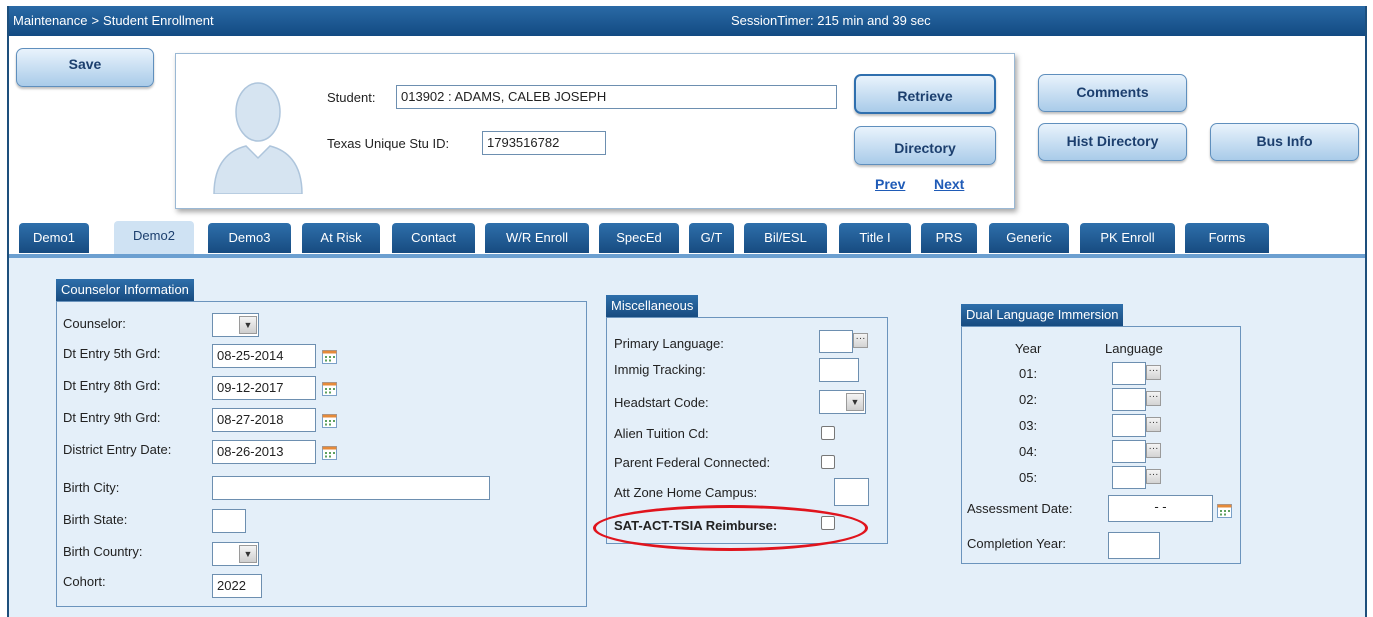 The image size is (1373, 617). Describe the element at coordinates (661, 402) in the screenshot. I see `headstart-code-label: Headstart Code:` at that location.